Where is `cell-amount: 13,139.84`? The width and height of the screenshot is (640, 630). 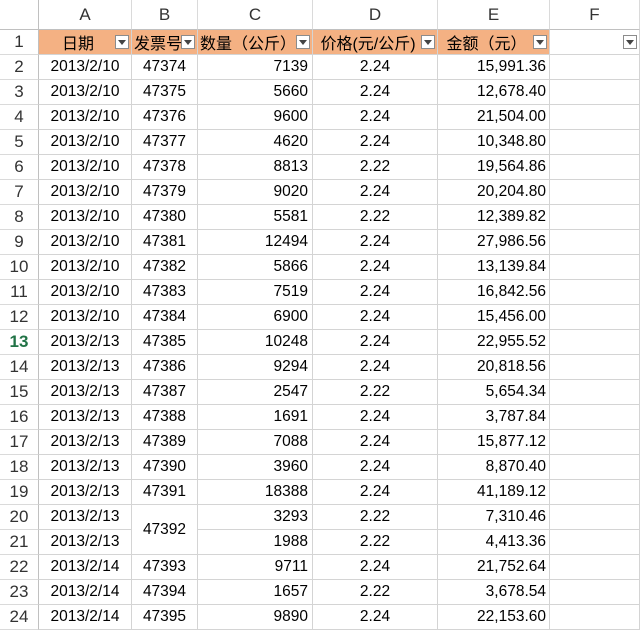 cell-amount: 13,139.84 is located at coordinates (494, 267).